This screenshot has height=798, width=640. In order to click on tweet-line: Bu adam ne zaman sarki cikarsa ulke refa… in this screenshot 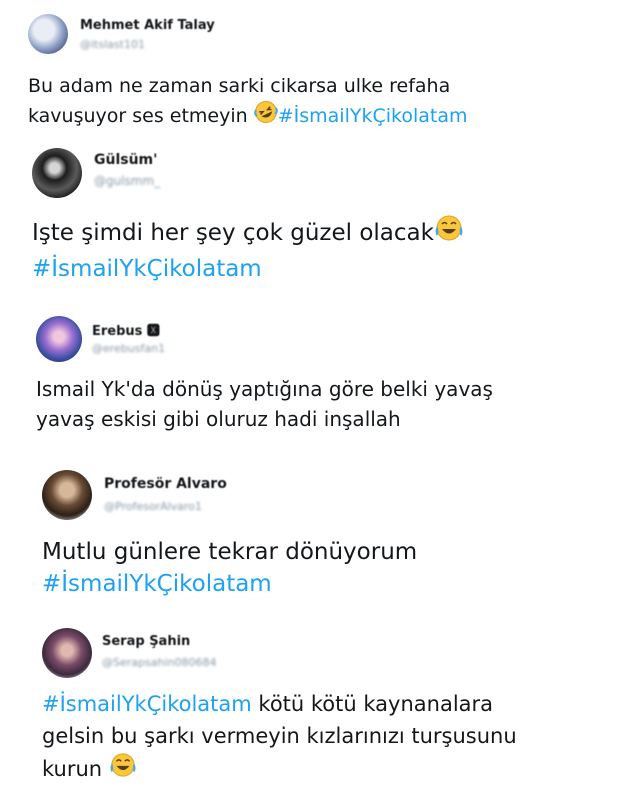, I will do `click(239, 86)`.